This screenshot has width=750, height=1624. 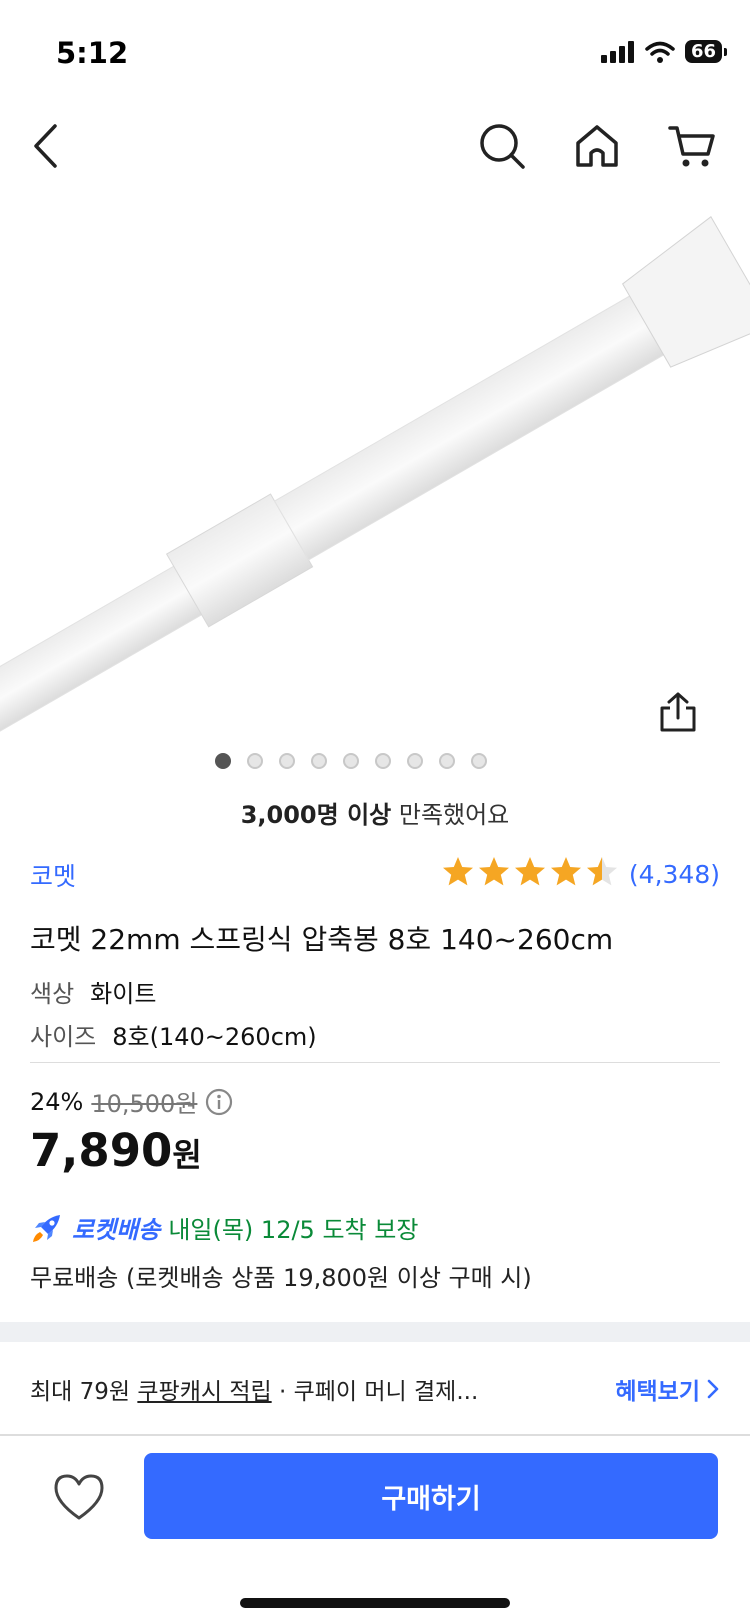 I want to click on satisfaction-text: 3,000명 이상 만족했어요, so click(x=375, y=812).